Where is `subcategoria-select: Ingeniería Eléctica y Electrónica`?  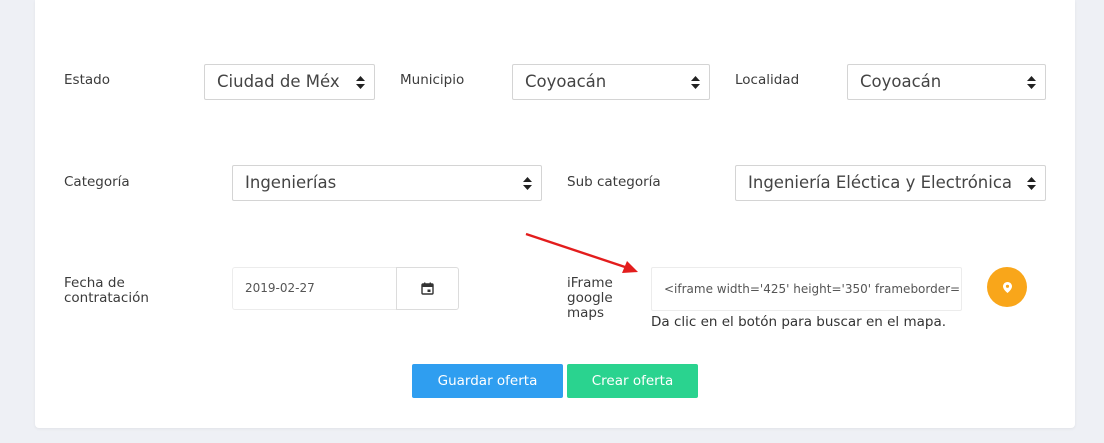 subcategoria-select: Ingeniería Eléctica y Electrónica is located at coordinates (890, 183).